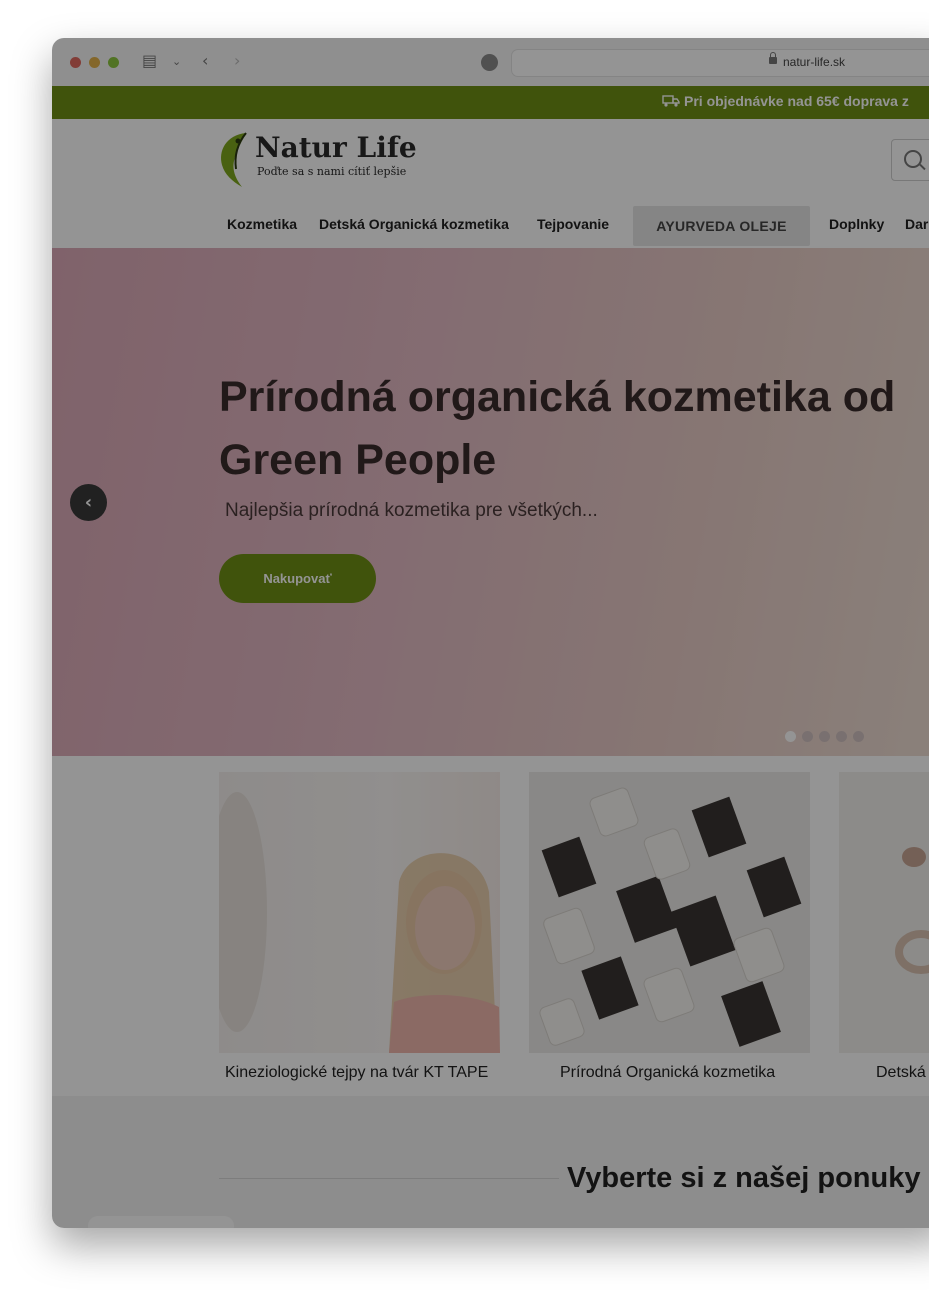 Image resolution: width=929 pixels, height=1300 pixels. I want to click on nav-item-kozmetika: Kozmetika, so click(262, 224).